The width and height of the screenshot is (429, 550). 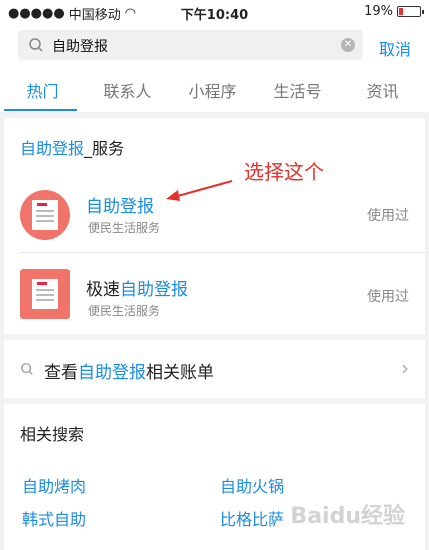 I want to click on chevron-right-icon: ›, so click(x=405, y=368).